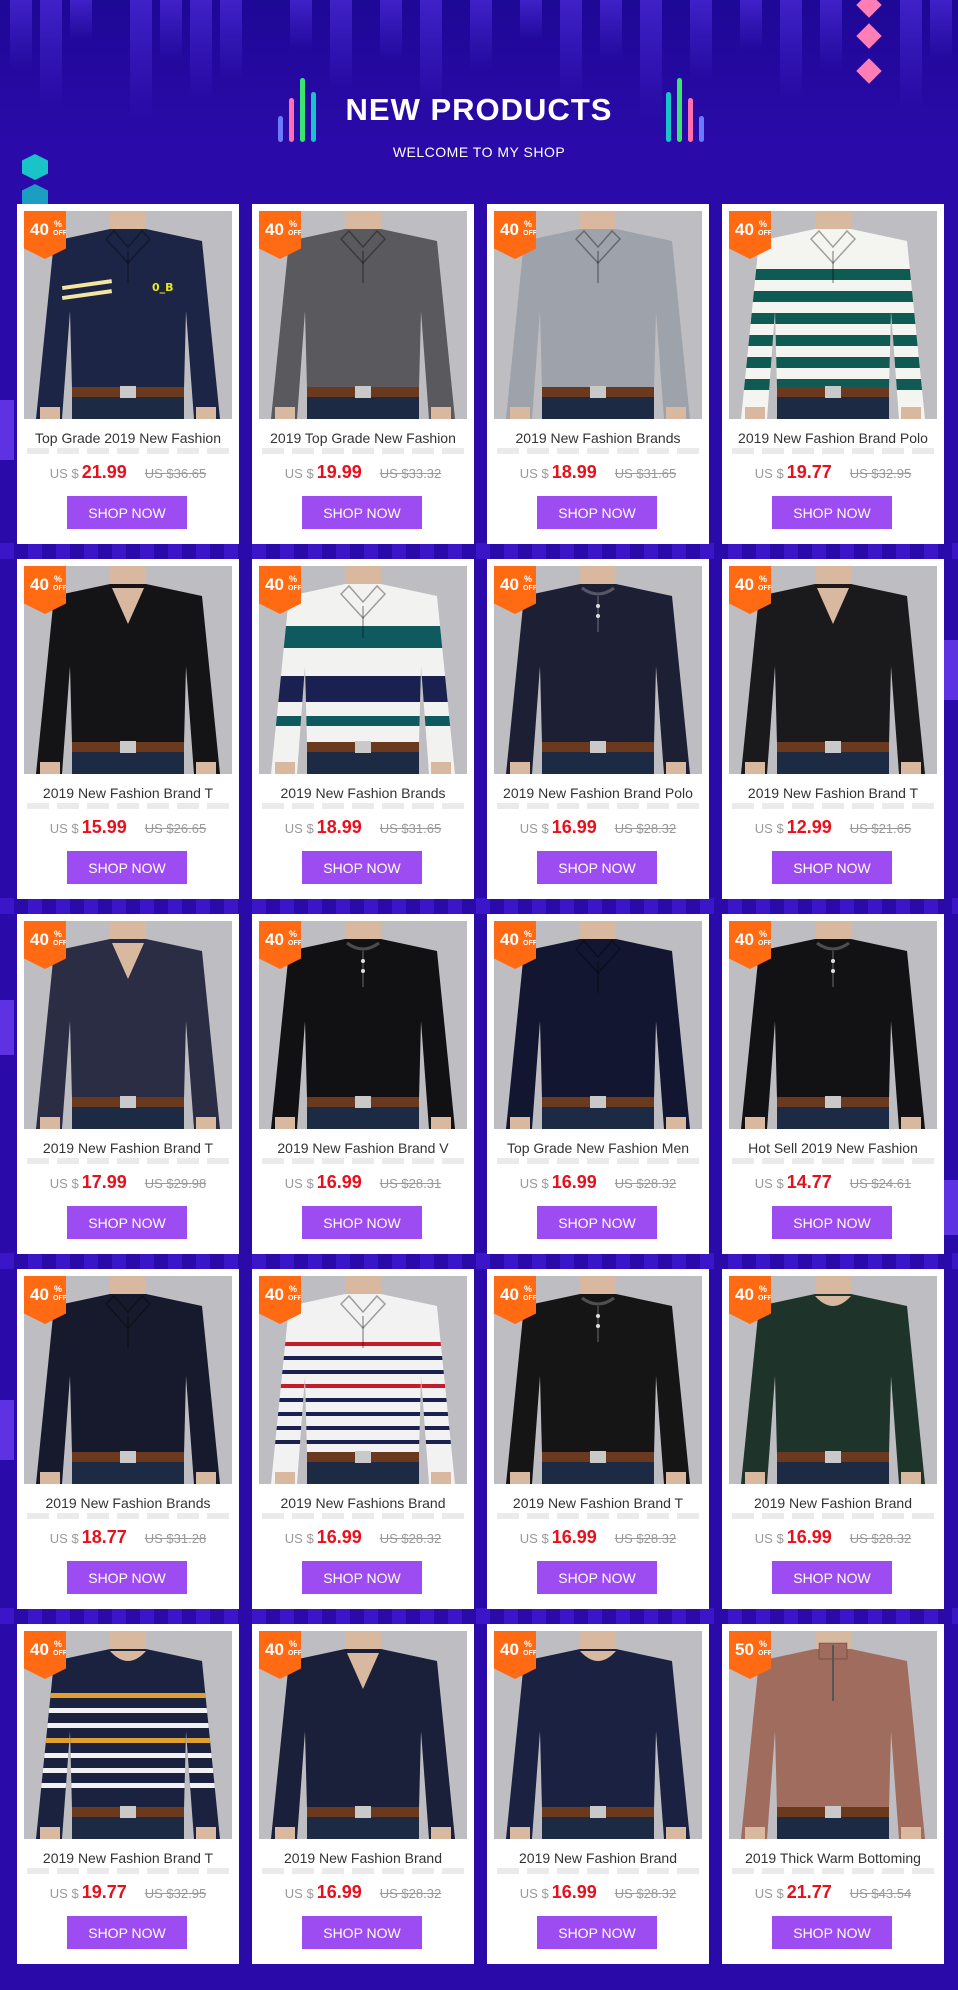 Image resolution: width=958 pixels, height=1990 pixels. I want to click on original-price: US $28.32, so click(645, 1893).